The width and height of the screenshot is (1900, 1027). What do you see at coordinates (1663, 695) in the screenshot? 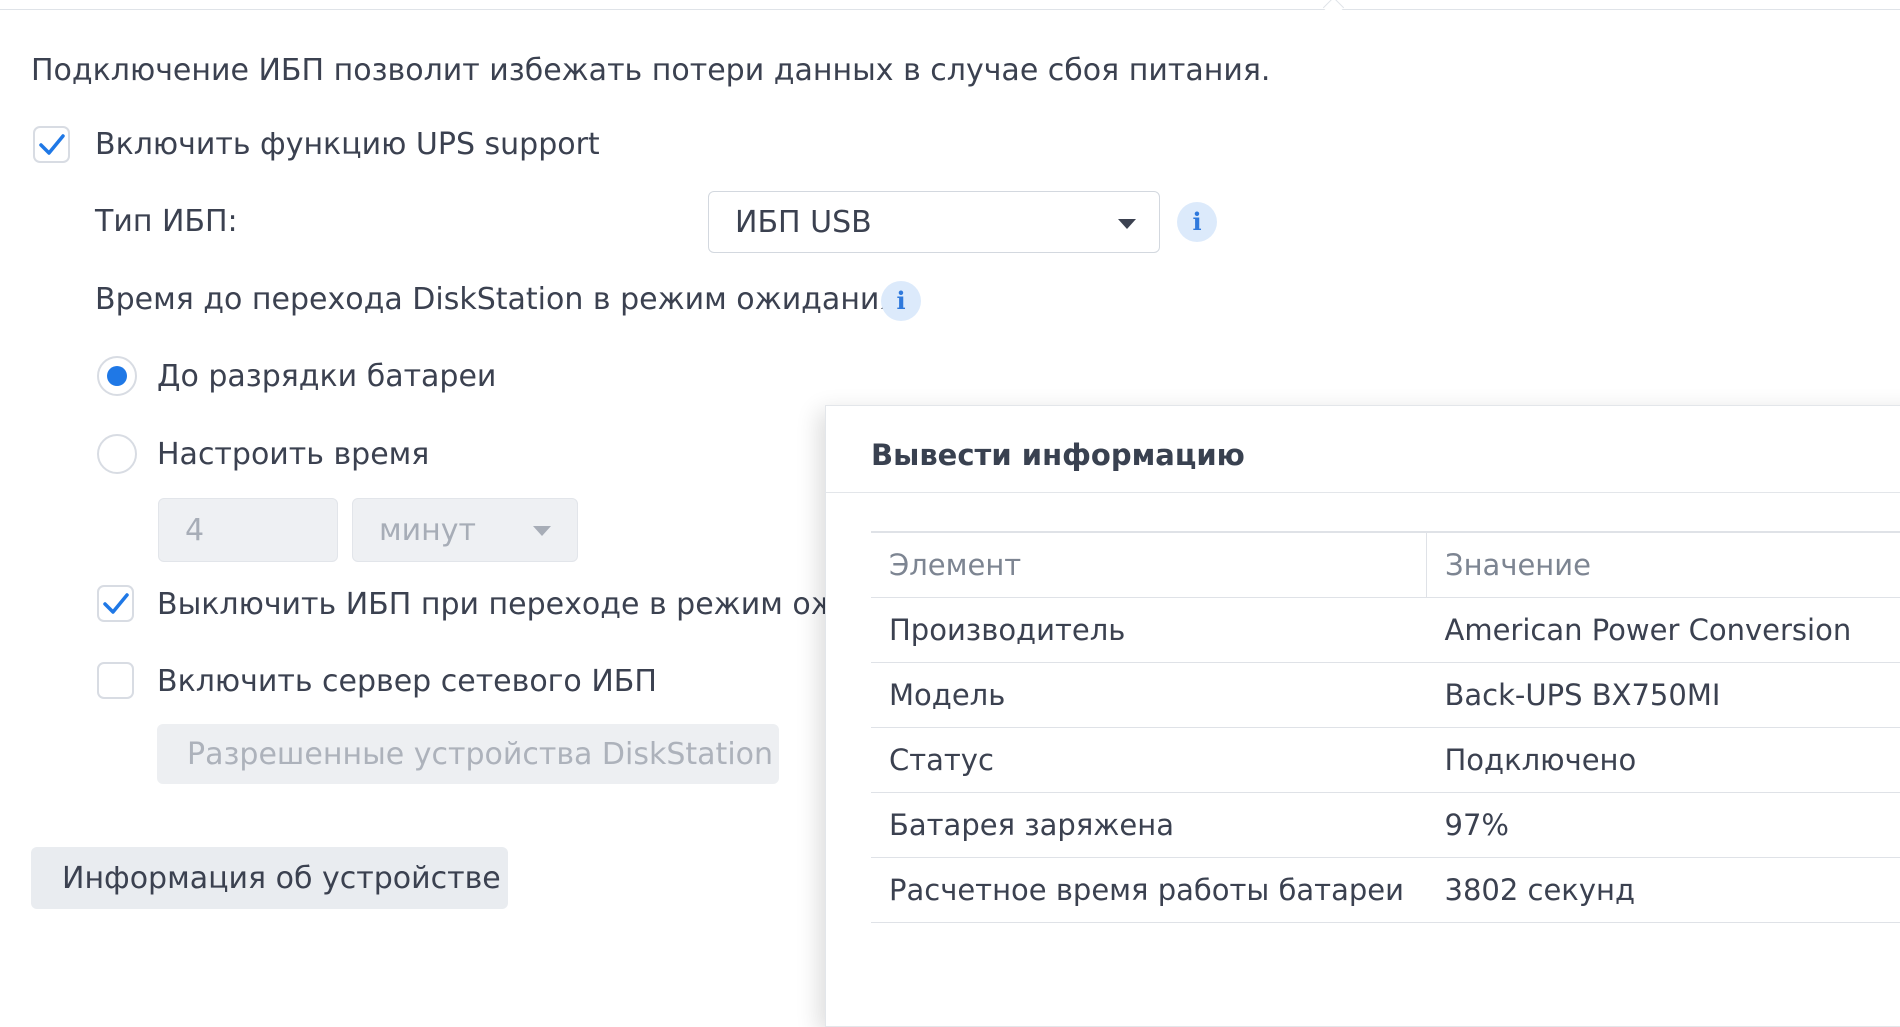
I see `cell-value: Back-UPS BX750MI` at bounding box center [1663, 695].